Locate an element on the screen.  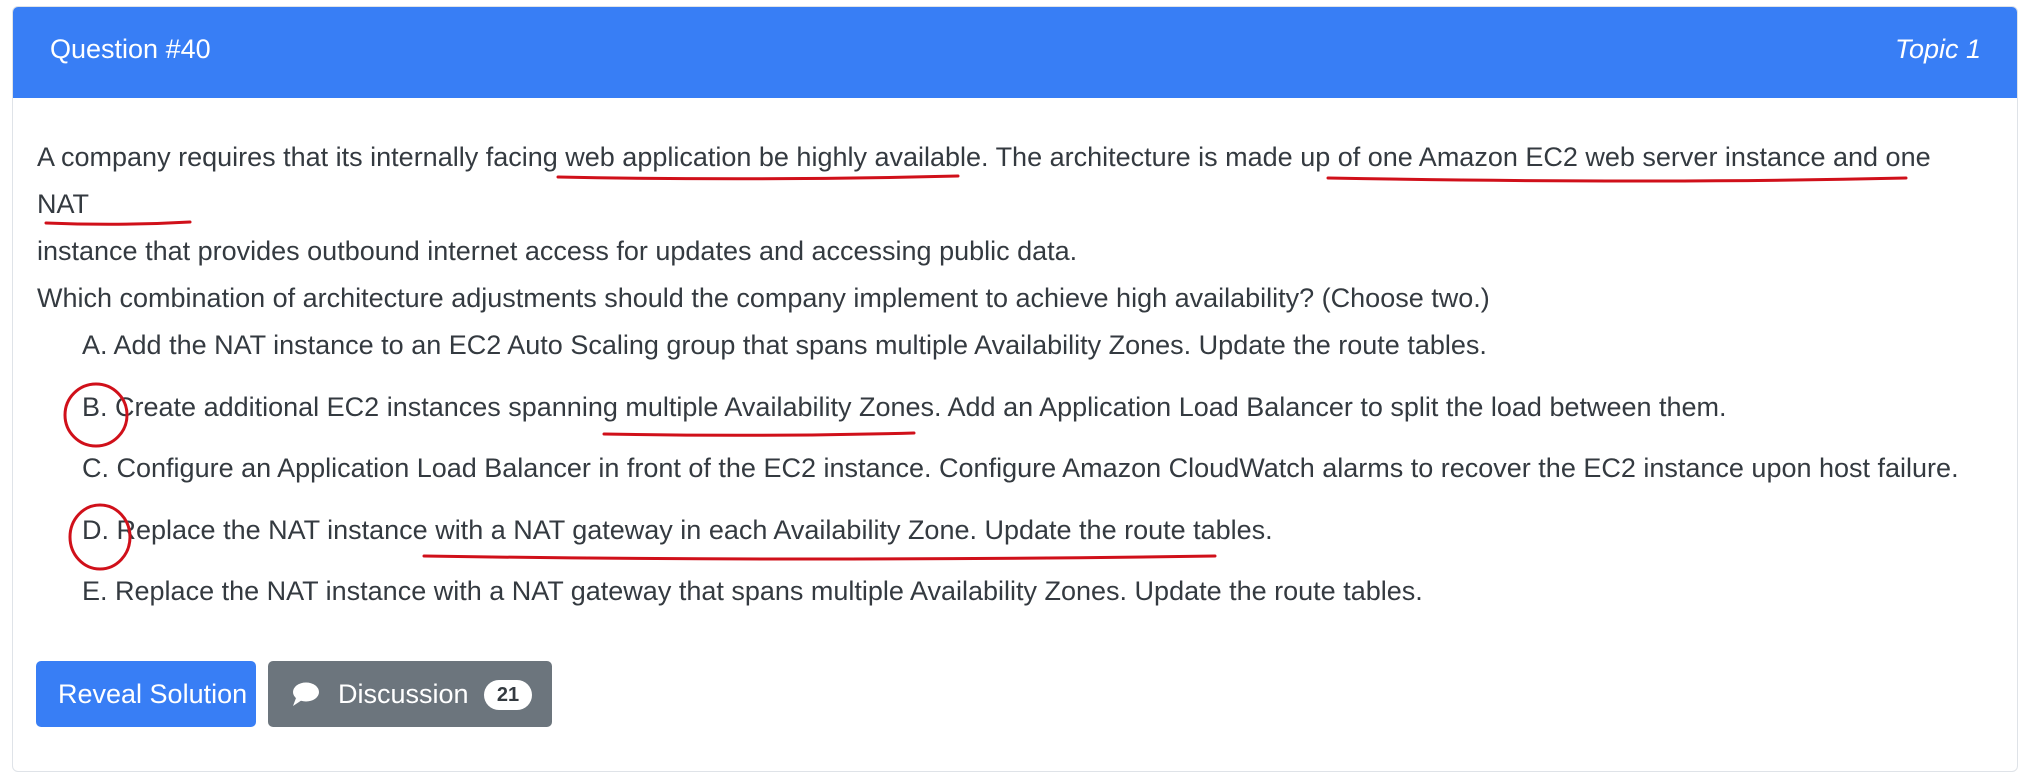
chat-bubble-icon is located at coordinates (306, 694).